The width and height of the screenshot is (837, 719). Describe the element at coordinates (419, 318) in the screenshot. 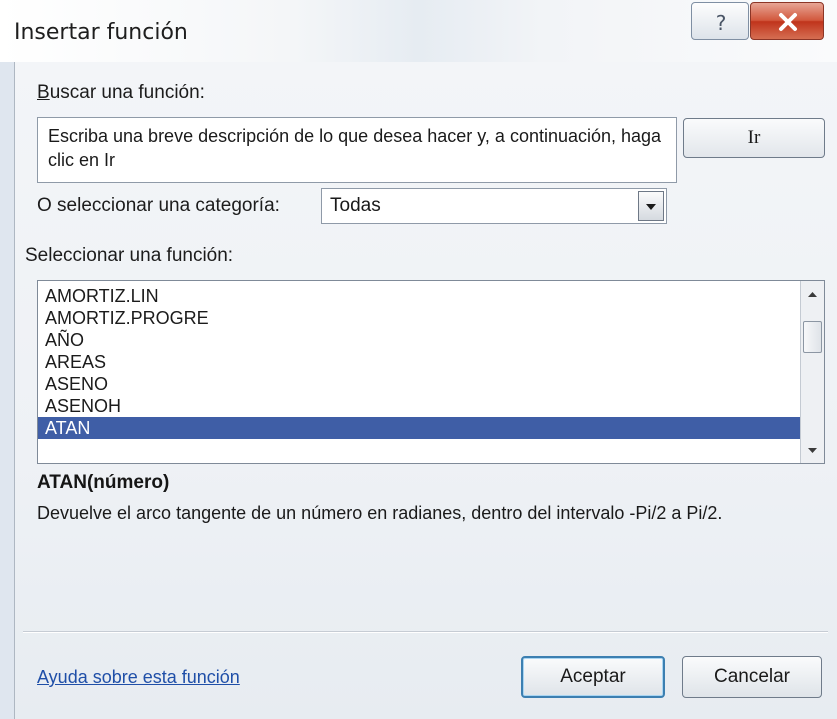

I see `function-item-amortiz-progre: AMORTIZ.PROGRE` at that location.